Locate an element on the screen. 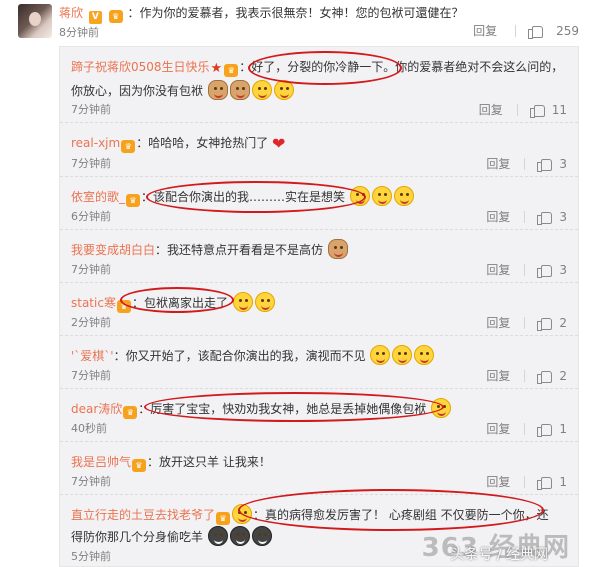 The image size is (597, 567). reply-text: 我是吕帅气 ♛ ：放开这只羊 让我来！ is located at coordinates (171, 463).